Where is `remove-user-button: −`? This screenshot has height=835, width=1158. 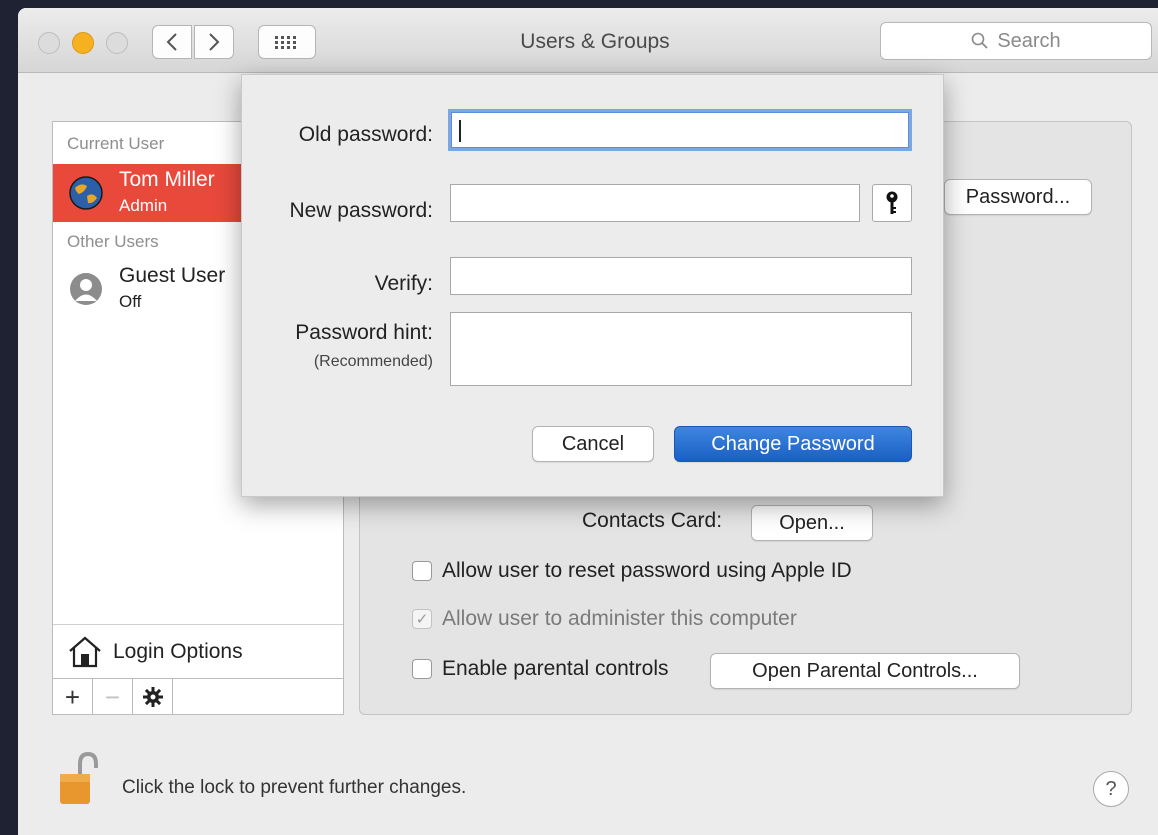
remove-user-button: − is located at coordinates (113, 697).